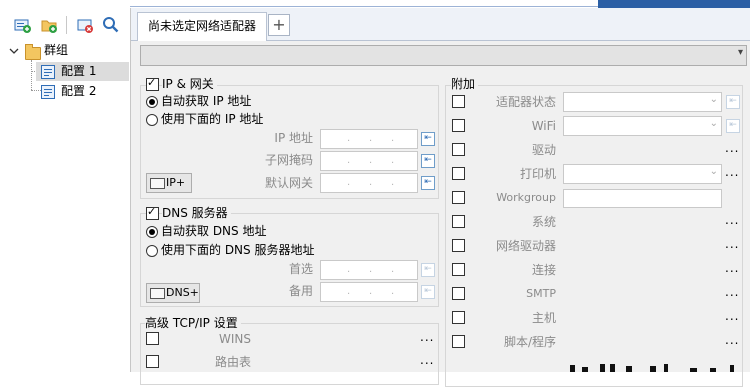 This screenshot has height=387, width=750. Describe the element at coordinates (642, 174) in the screenshot. I see `printer-dropdown: ⌄` at that location.